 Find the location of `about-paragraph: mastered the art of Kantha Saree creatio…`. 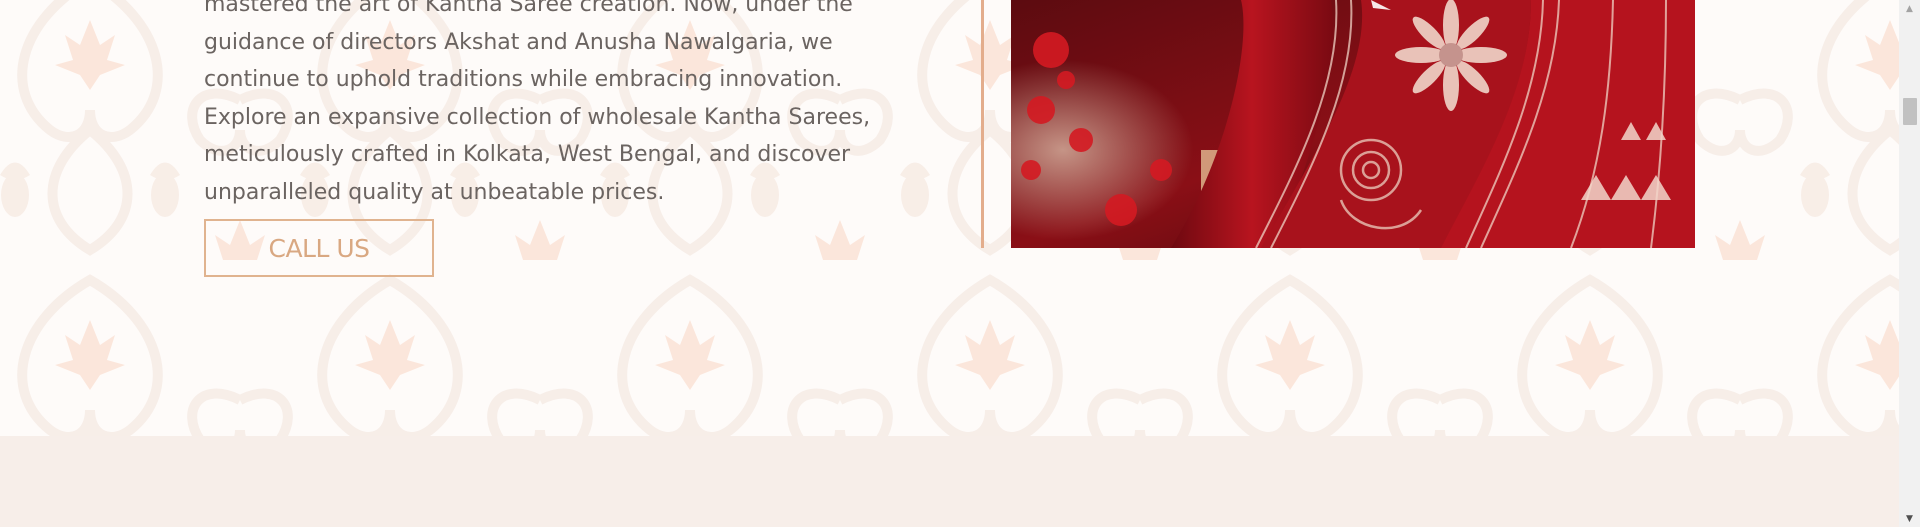

about-paragraph: mastered the art of Kantha Saree creatio… is located at coordinates (537, 102).